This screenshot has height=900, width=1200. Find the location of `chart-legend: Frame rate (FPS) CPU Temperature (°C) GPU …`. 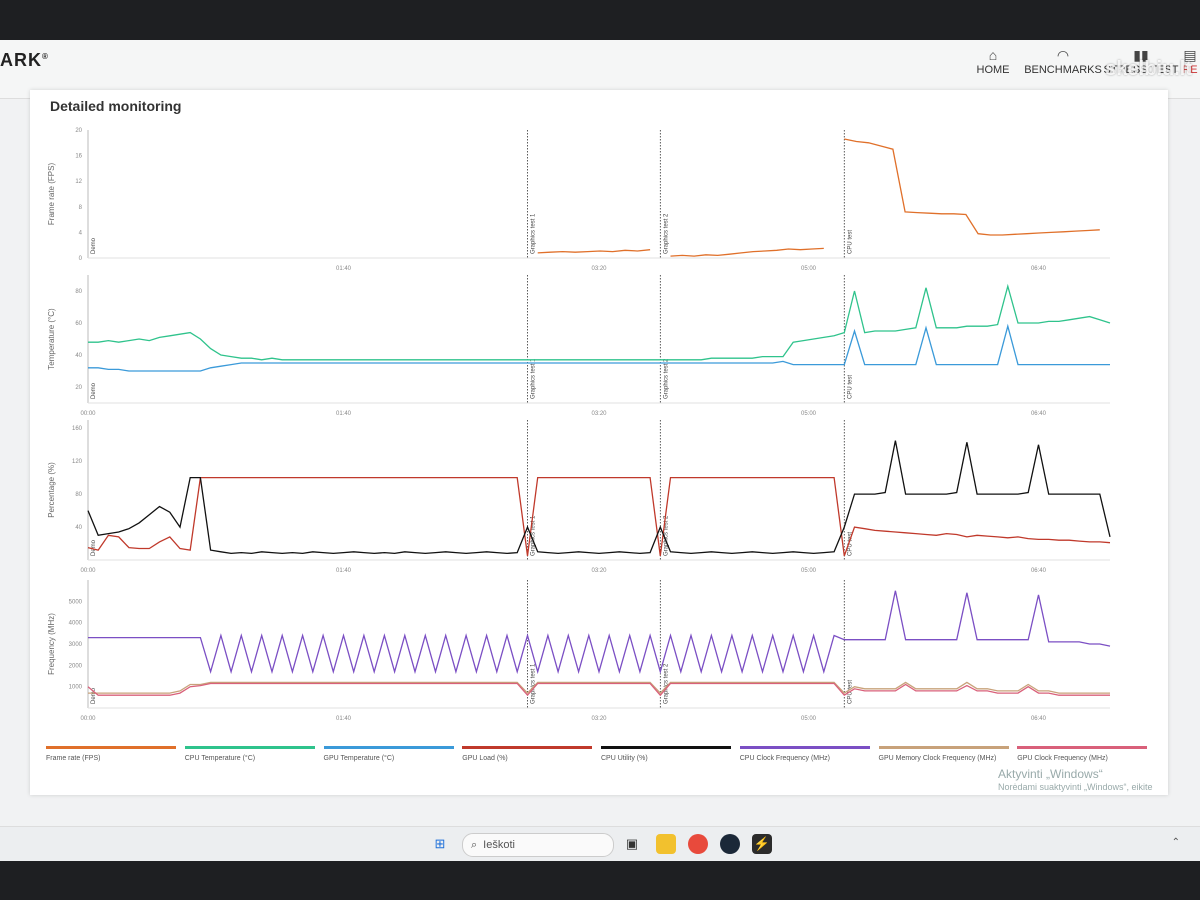

chart-legend: Frame rate (FPS) CPU Temperature (°C) GPU … is located at coordinates (601, 766).